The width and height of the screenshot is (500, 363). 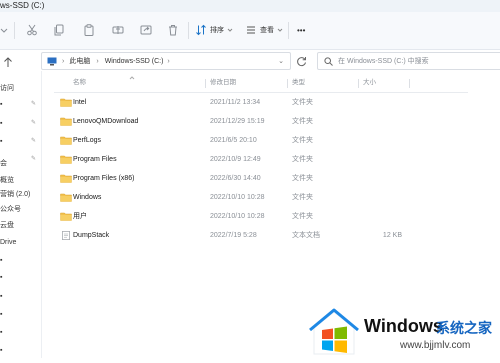 I want to click on file-name: LenovoQMDownload, so click(x=106, y=121).